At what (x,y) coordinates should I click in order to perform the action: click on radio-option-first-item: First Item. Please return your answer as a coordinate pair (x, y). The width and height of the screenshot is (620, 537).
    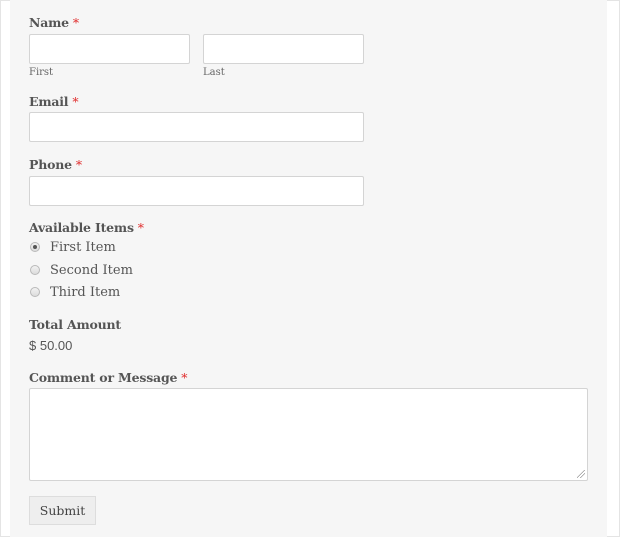
    Looking at the image, I should click on (73, 247).